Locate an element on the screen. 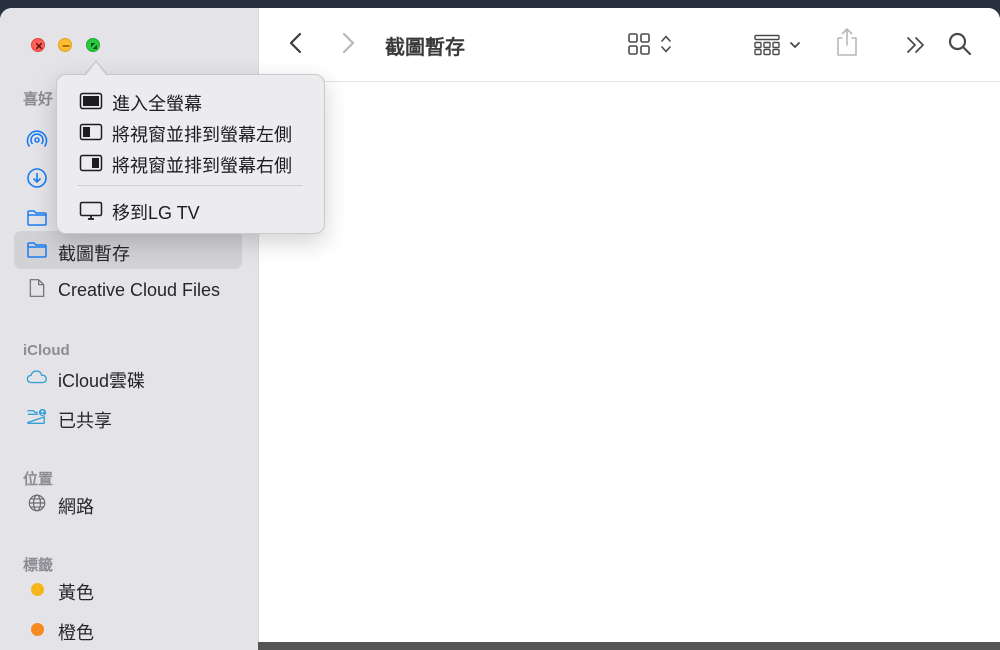  menu-item-label: 將視窗並排到螢幕左側 is located at coordinates (202, 135).